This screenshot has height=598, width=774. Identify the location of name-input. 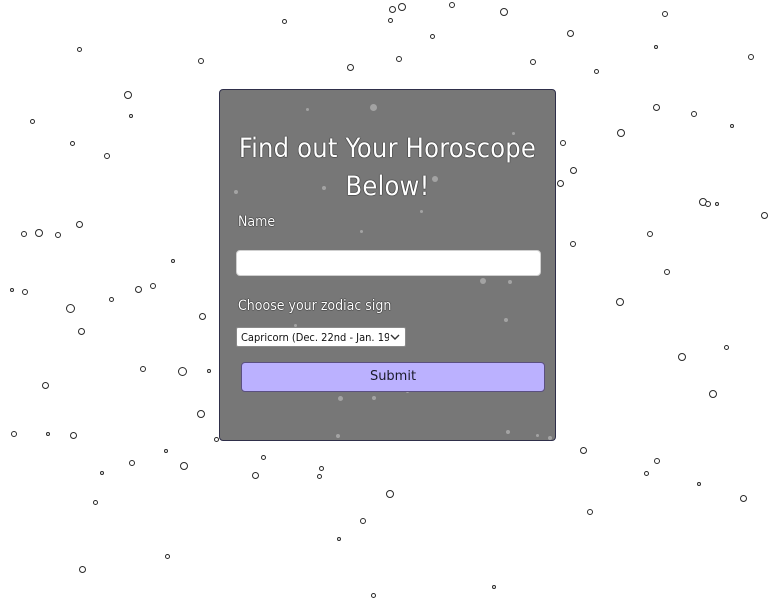
(388, 263).